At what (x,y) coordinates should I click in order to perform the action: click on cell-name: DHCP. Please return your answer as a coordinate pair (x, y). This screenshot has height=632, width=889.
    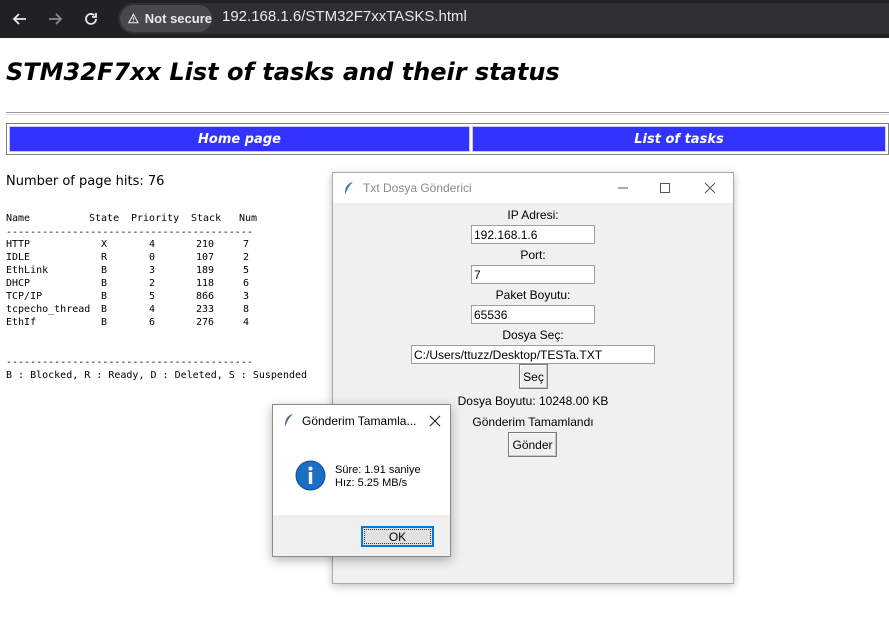
    Looking at the image, I should click on (18, 283).